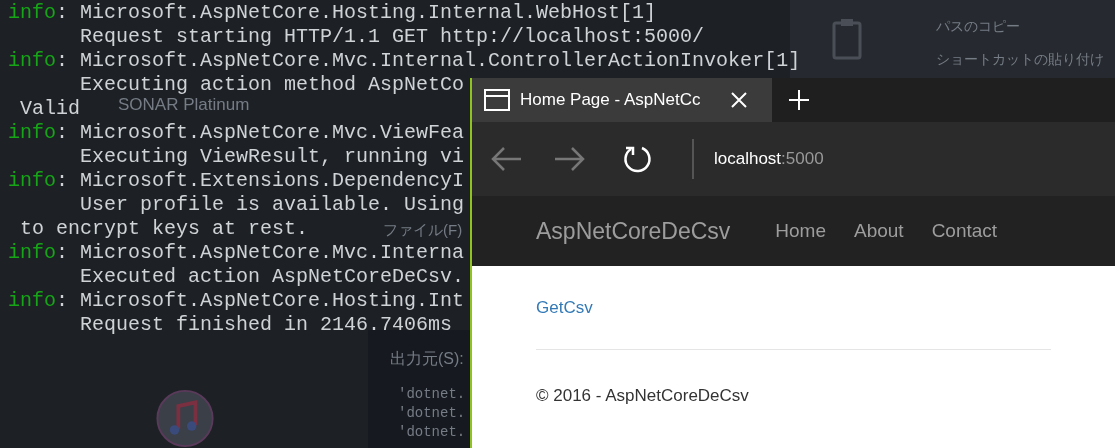 The height and width of the screenshot is (448, 1115). Describe the element at coordinates (637, 159) in the screenshot. I see `refresh-icon` at that location.